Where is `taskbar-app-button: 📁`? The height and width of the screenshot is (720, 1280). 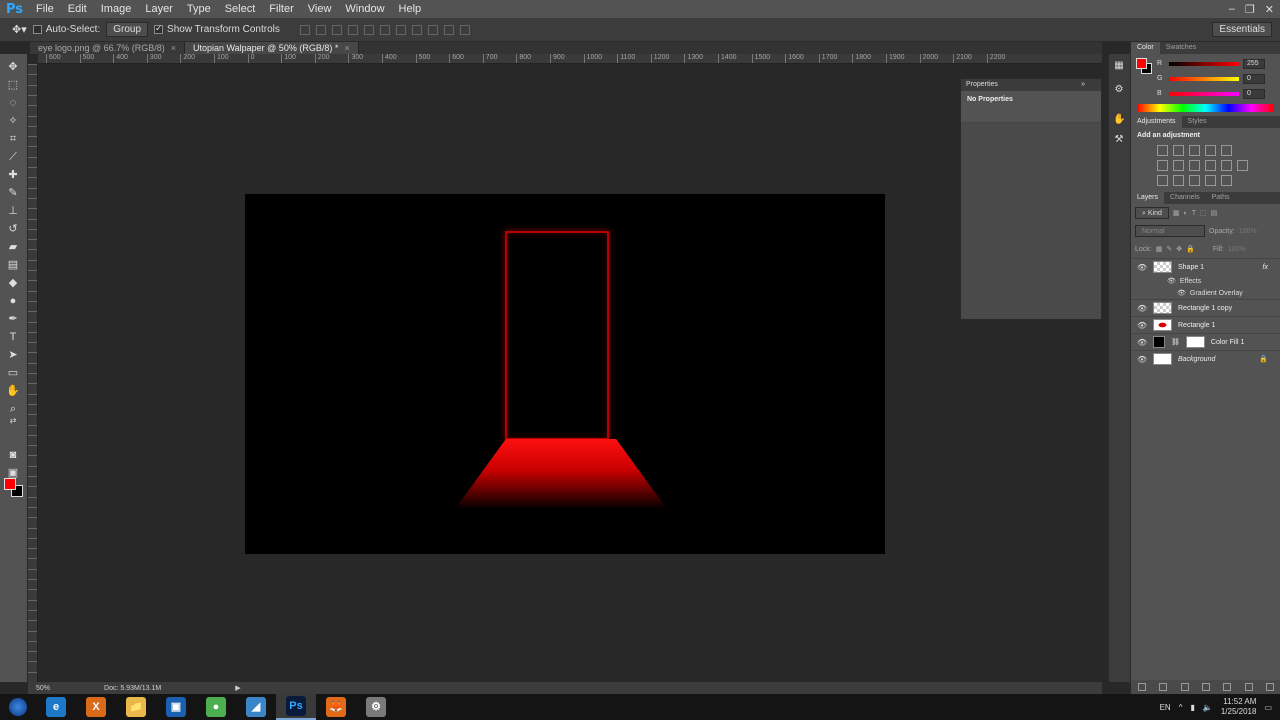 taskbar-app-button: 📁 is located at coordinates (136, 707).